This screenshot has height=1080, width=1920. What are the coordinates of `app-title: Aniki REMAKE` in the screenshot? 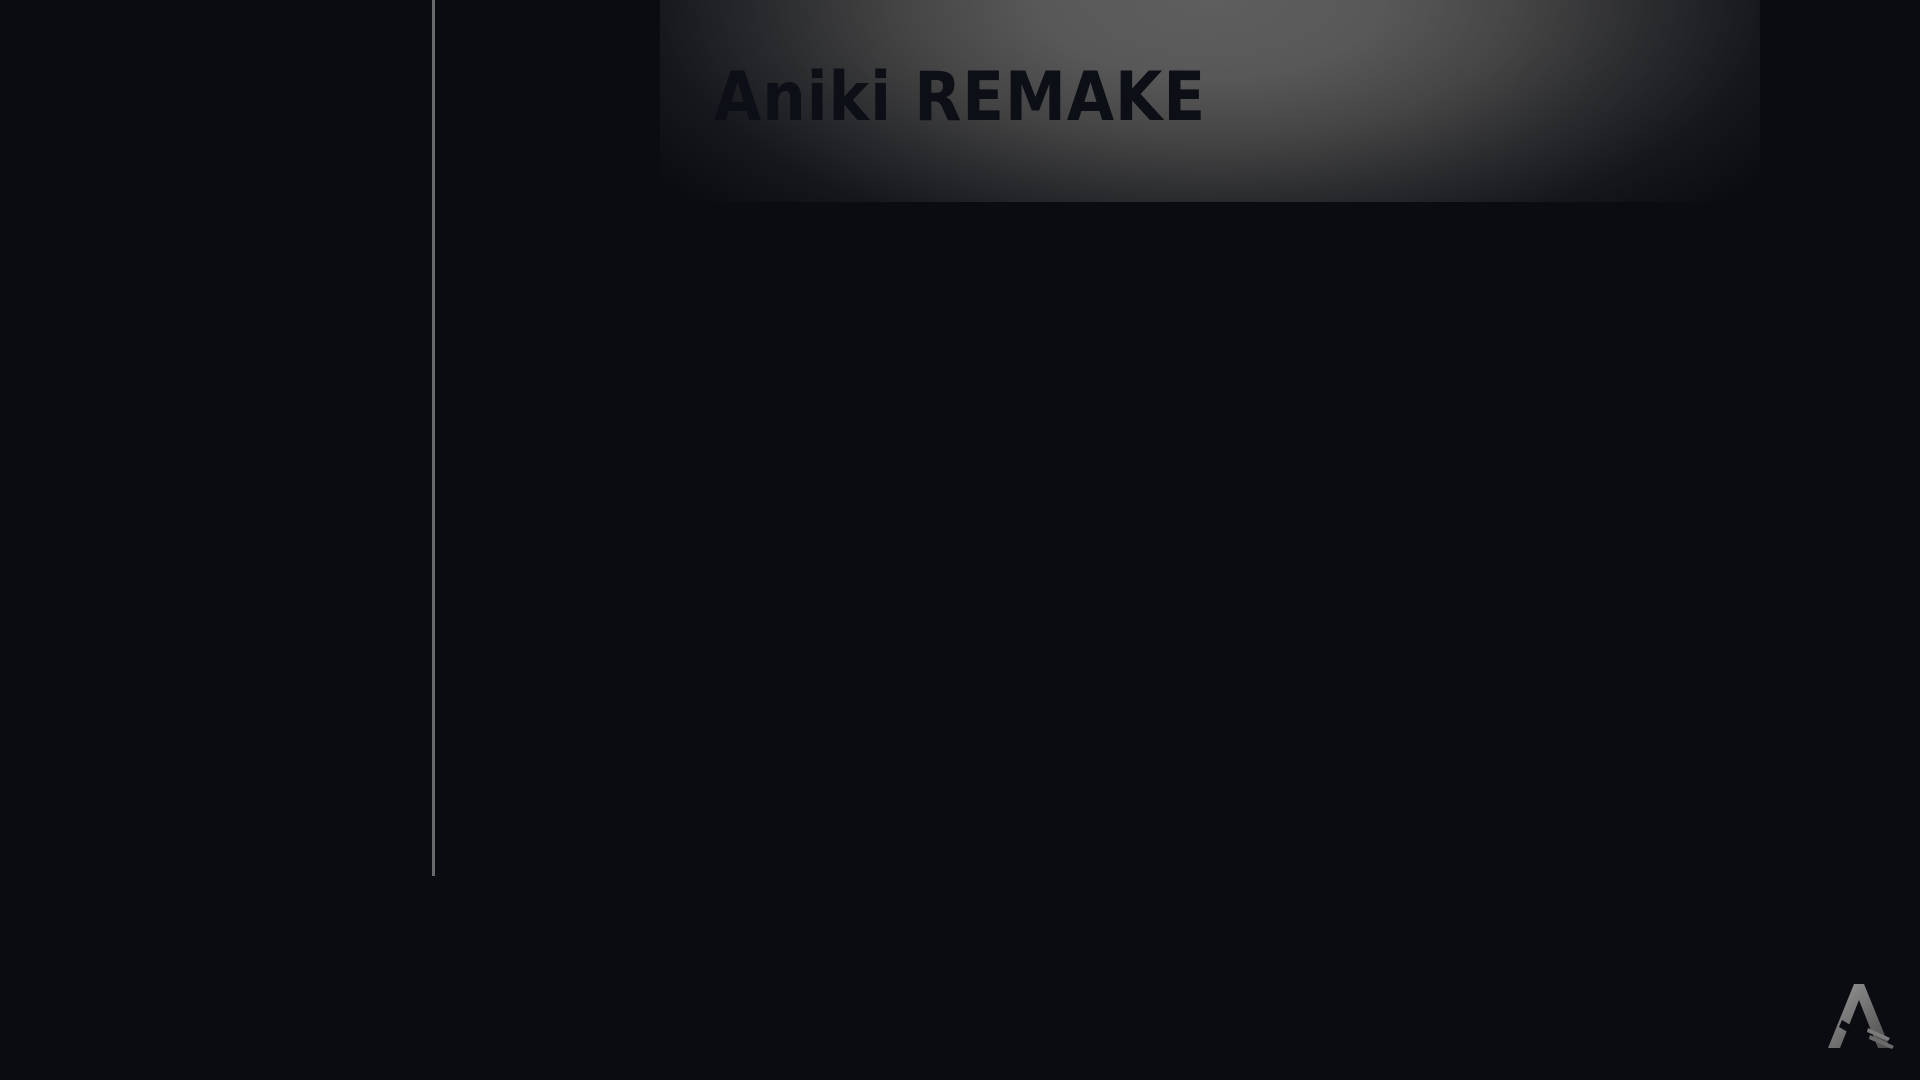 It's located at (960, 97).